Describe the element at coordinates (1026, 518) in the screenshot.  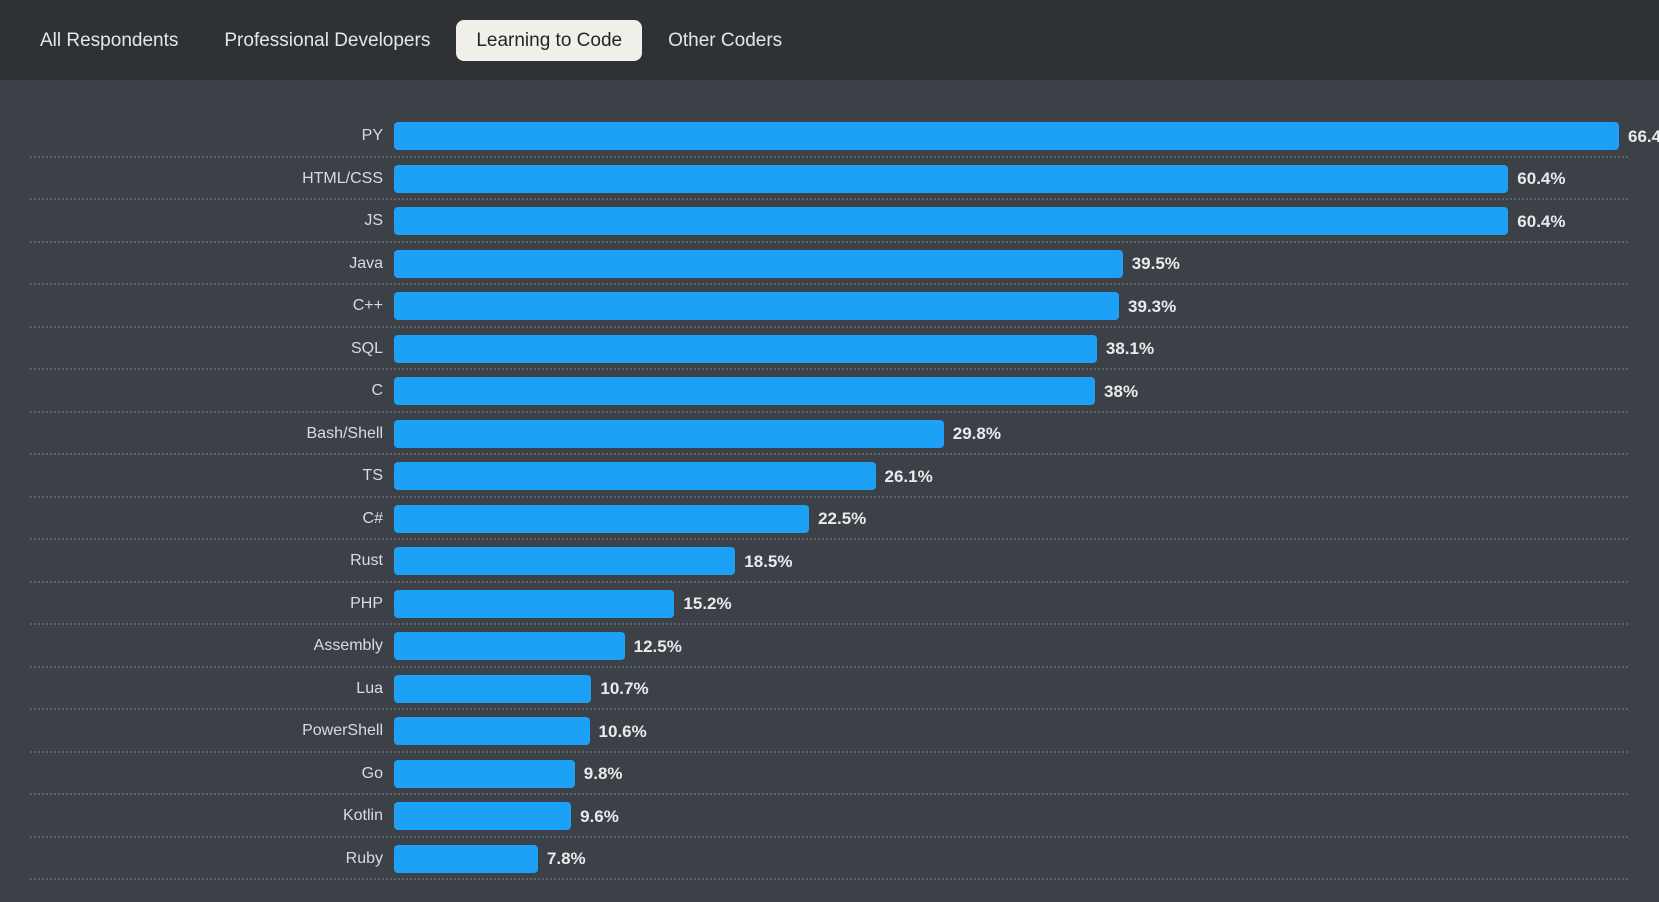
I see `bar-track: 22.5%` at that location.